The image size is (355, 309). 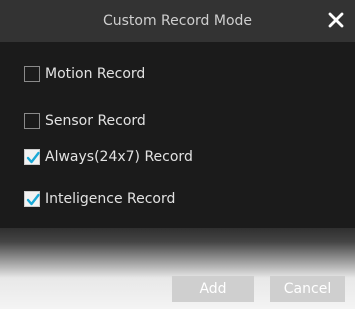 What do you see at coordinates (110, 199) in the screenshot?
I see `intelligence-record-label: Inteligence Record` at bounding box center [110, 199].